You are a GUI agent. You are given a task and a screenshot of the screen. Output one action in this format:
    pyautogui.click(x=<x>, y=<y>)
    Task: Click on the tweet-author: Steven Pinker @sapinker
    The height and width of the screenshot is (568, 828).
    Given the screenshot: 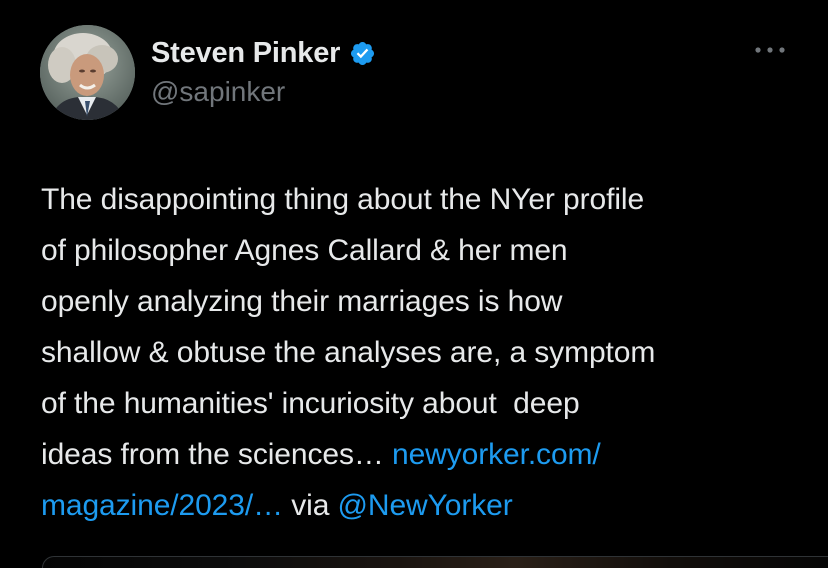 What is the action you would take?
    pyautogui.click(x=263, y=71)
    